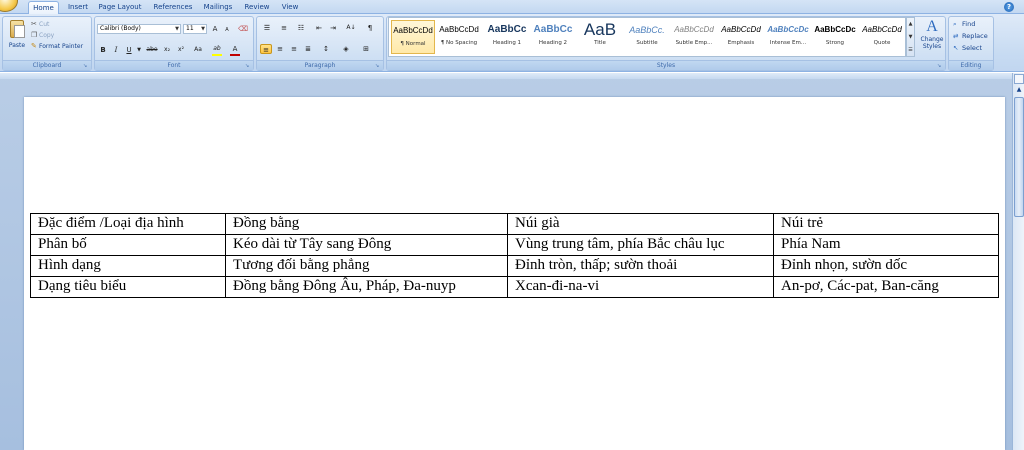  I want to click on strikethrough-button: abe, so click(152, 50).